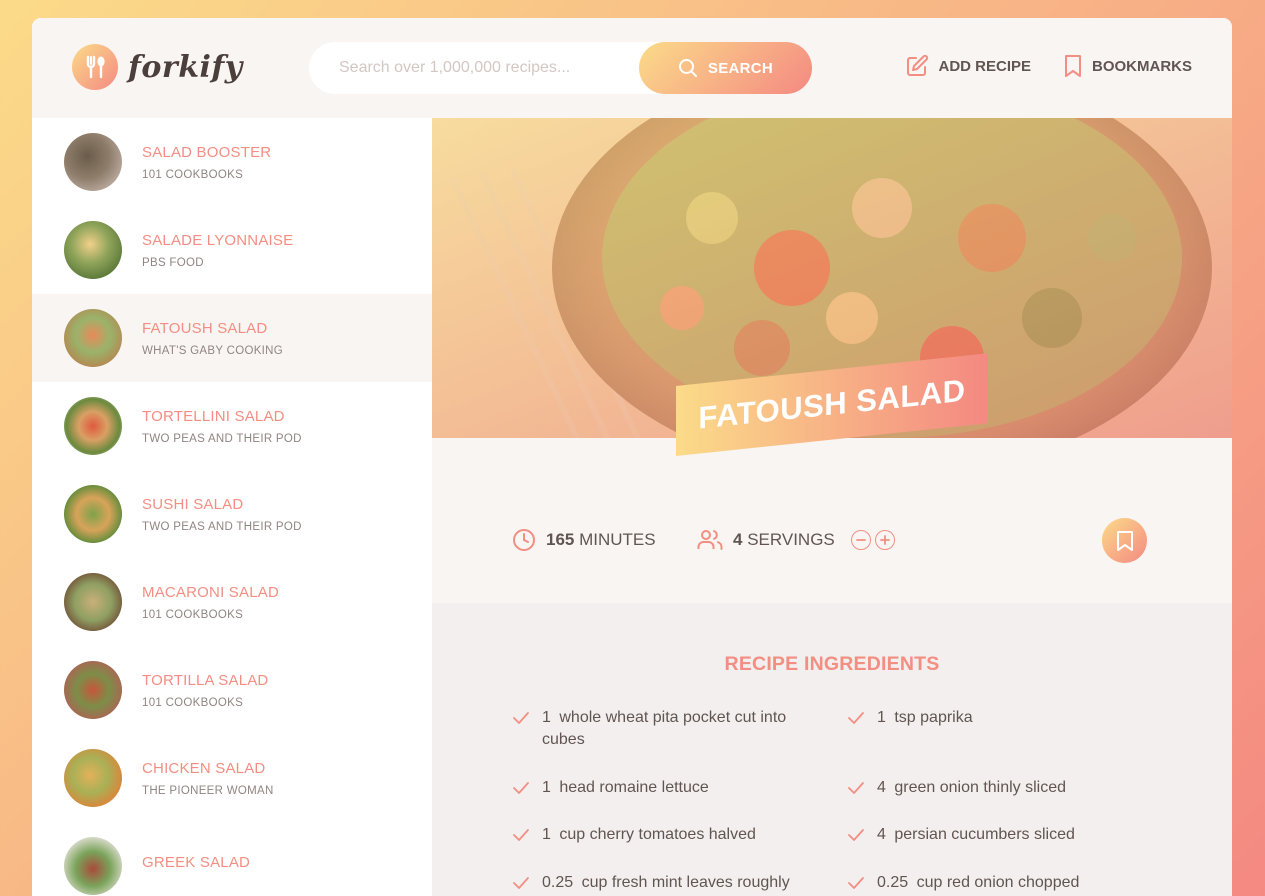 The image size is (1265, 896). I want to click on result-title: TORTILLA SALAD, so click(205, 680).